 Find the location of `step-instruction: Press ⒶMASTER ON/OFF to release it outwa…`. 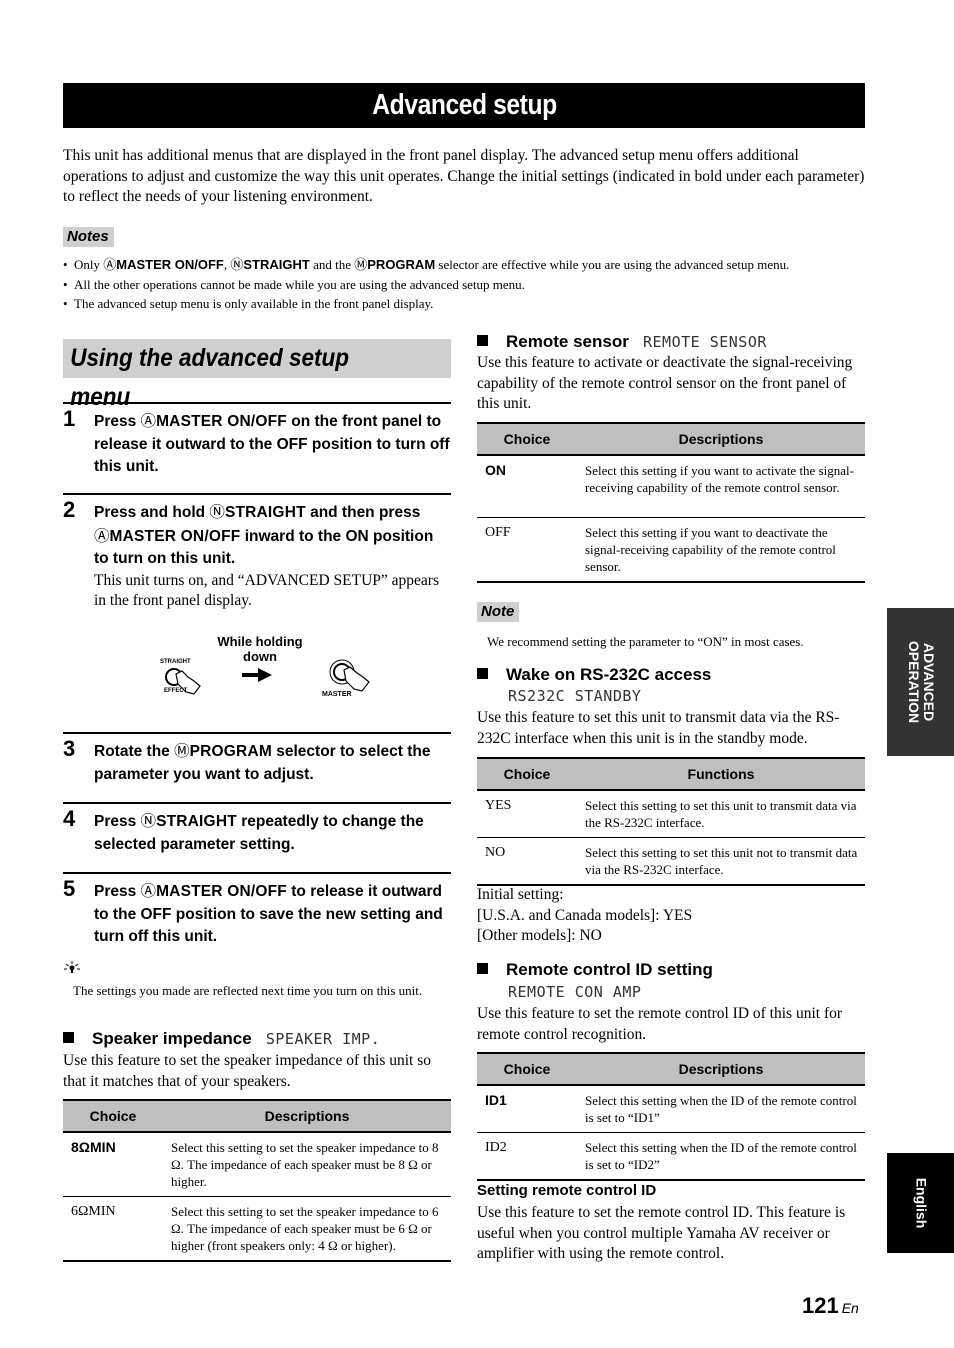

step-instruction: Press ⒶMASTER ON/OFF to release it outwa… is located at coordinates (272, 914).